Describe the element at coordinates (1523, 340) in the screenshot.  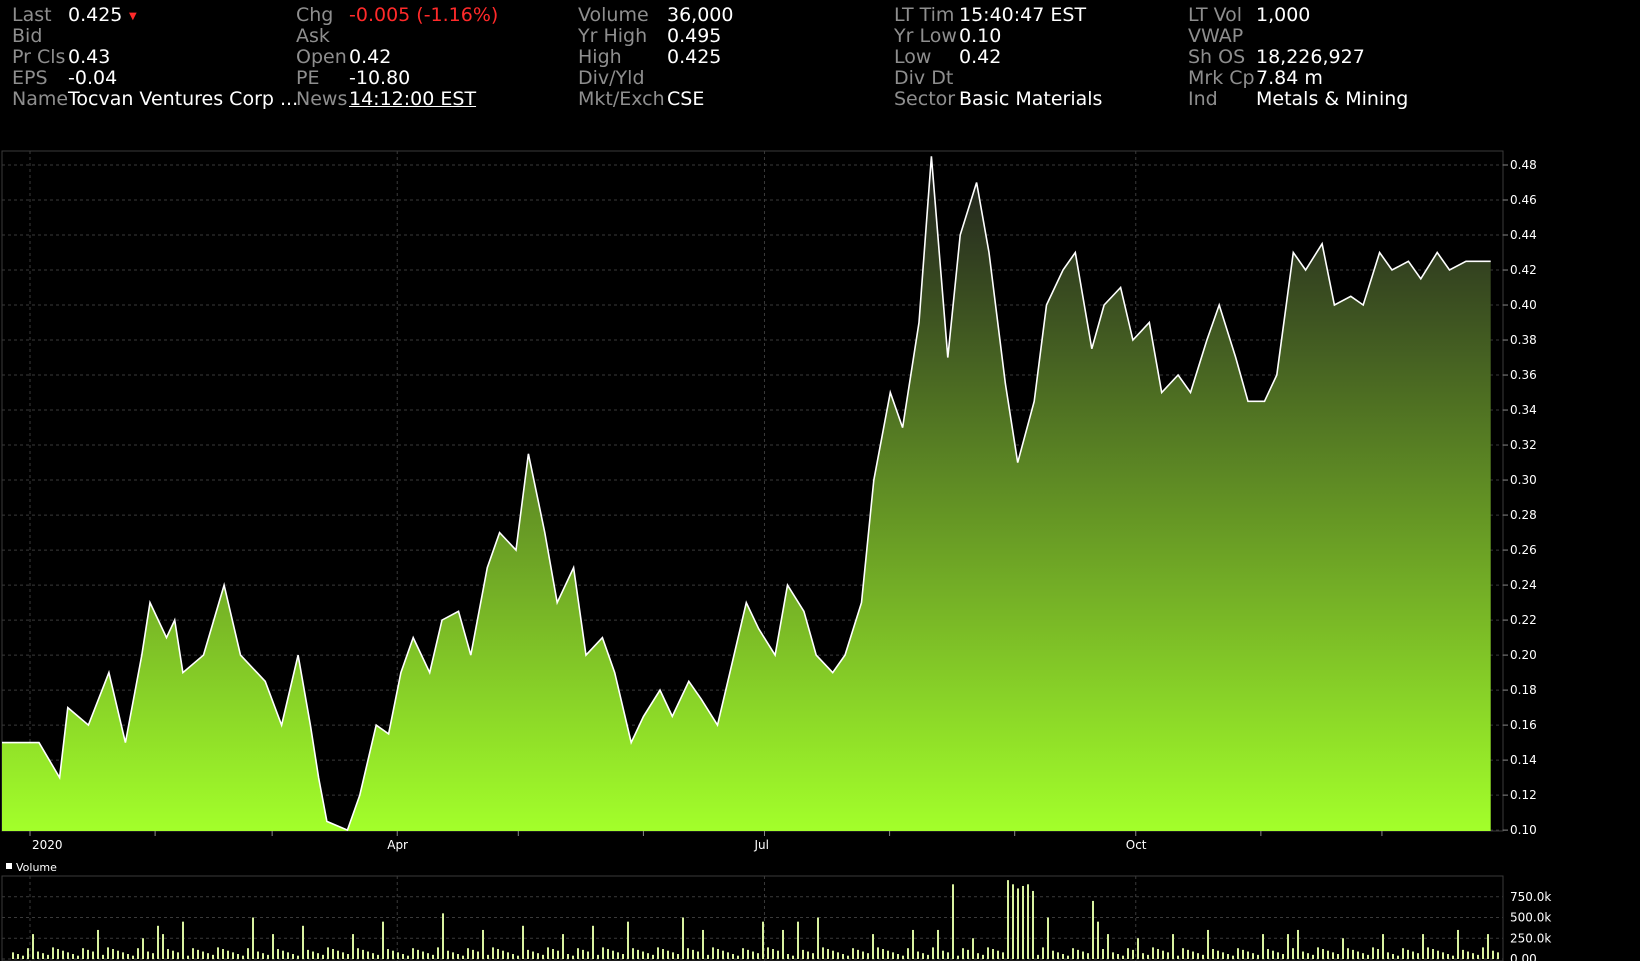
I see `price-tick-label: 0.38` at that location.